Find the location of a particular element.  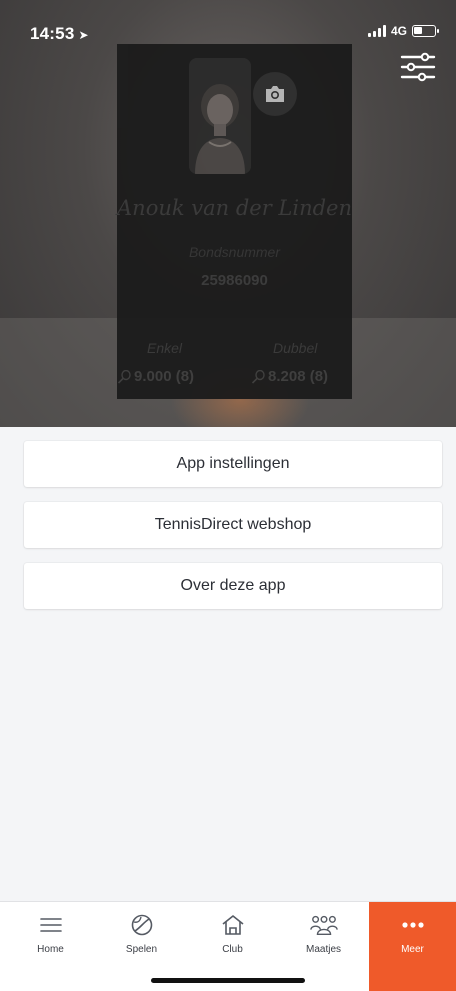

network-type: 4G is located at coordinates (398, 31).